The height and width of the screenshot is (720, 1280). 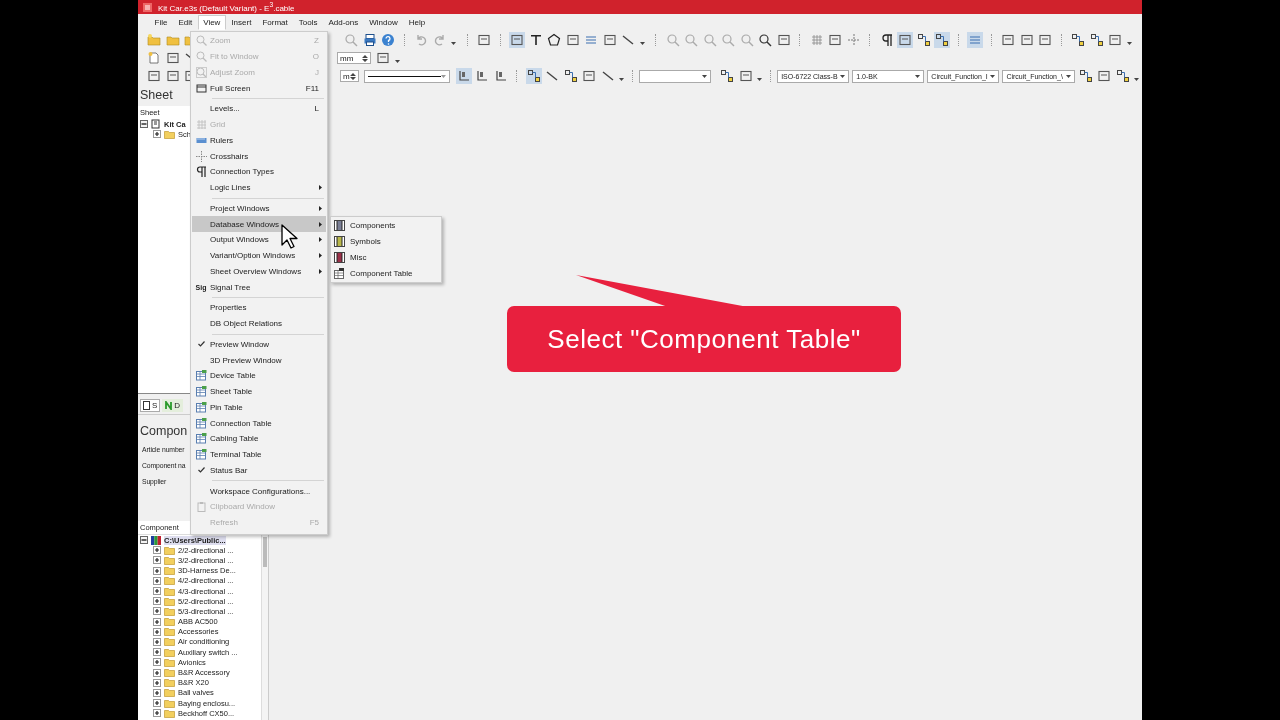 I want to click on menu-item: Tools, so click(x=308, y=22).